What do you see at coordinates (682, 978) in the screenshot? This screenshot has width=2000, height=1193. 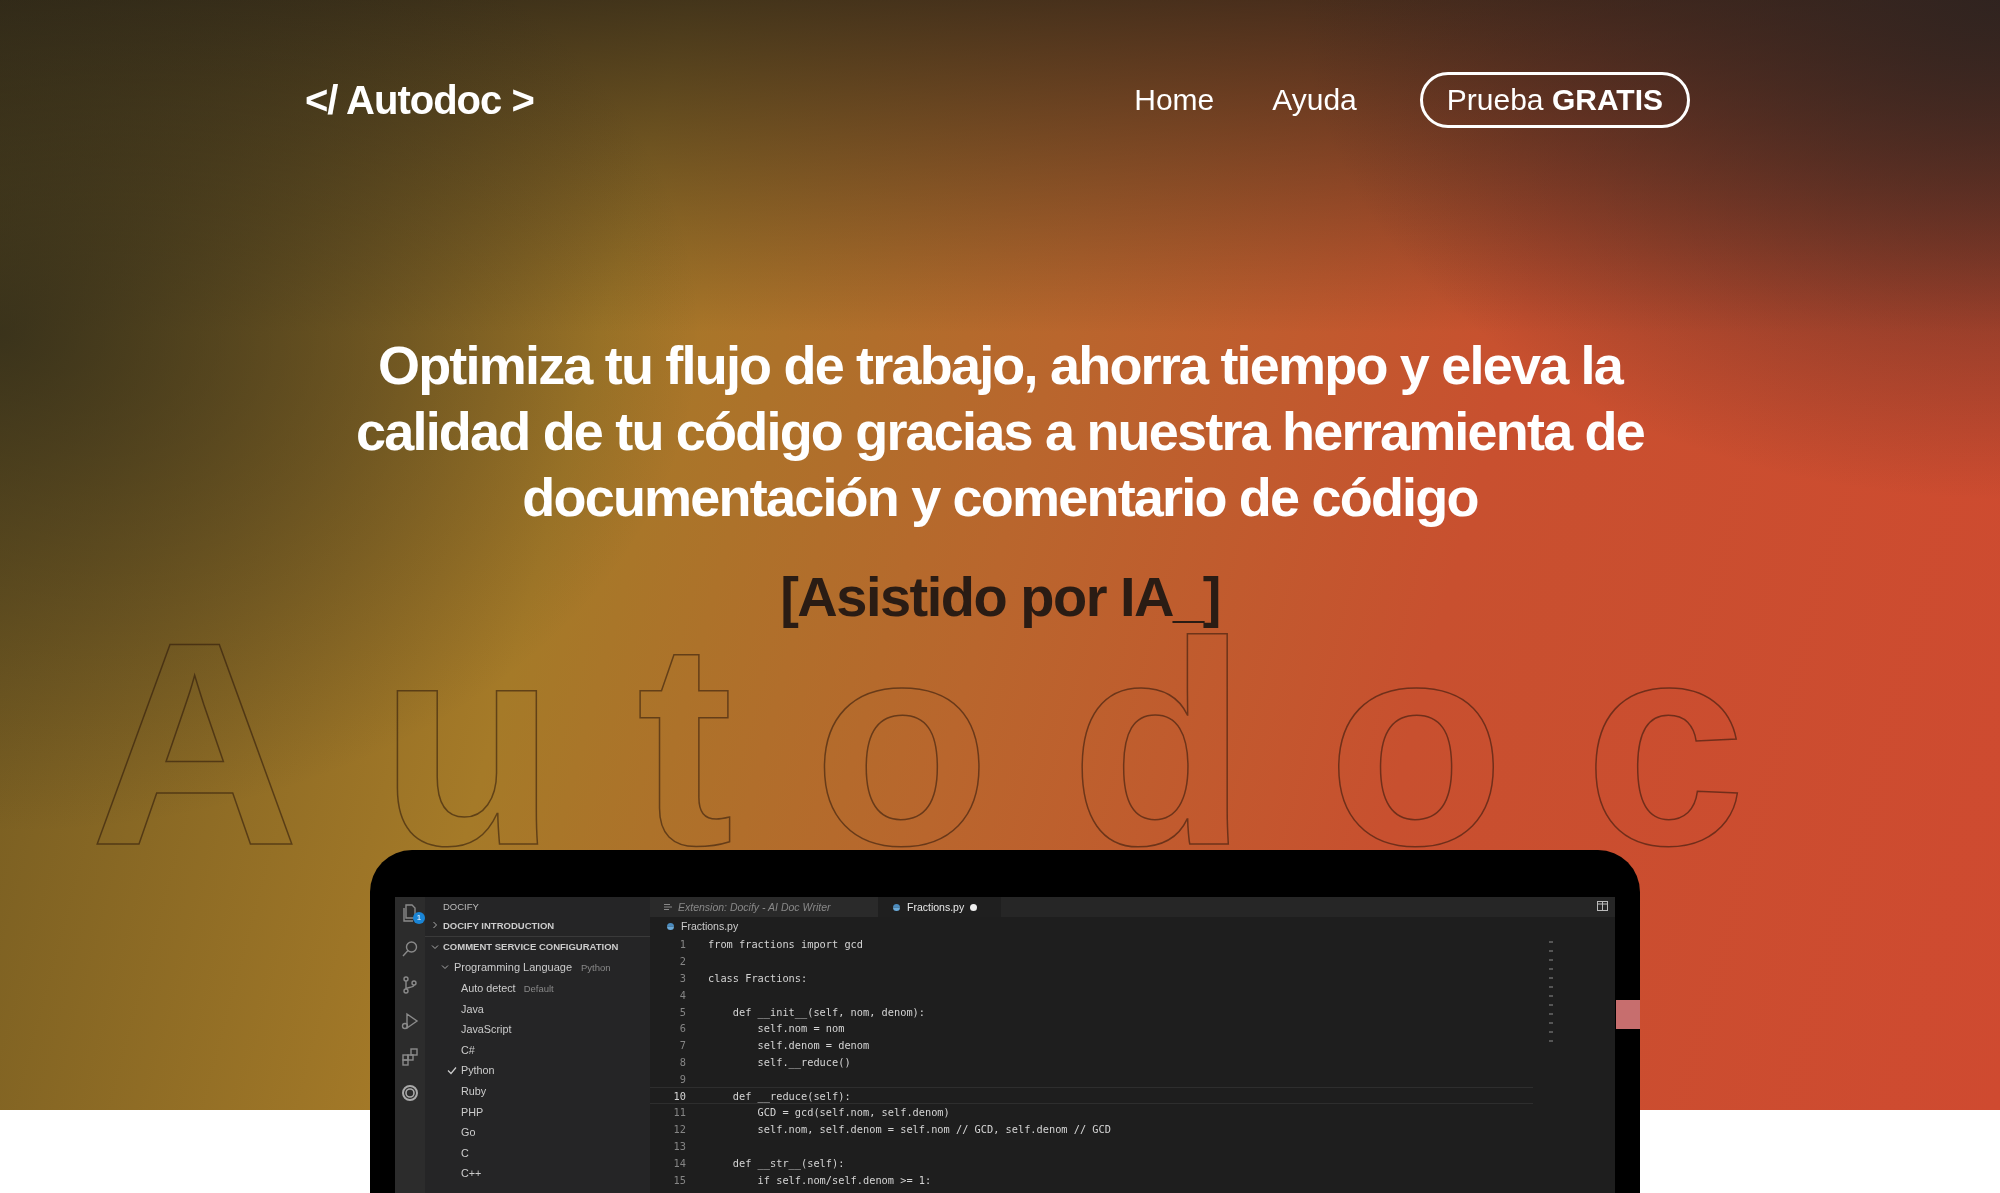 I see `line-number: 3` at bounding box center [682, 978].